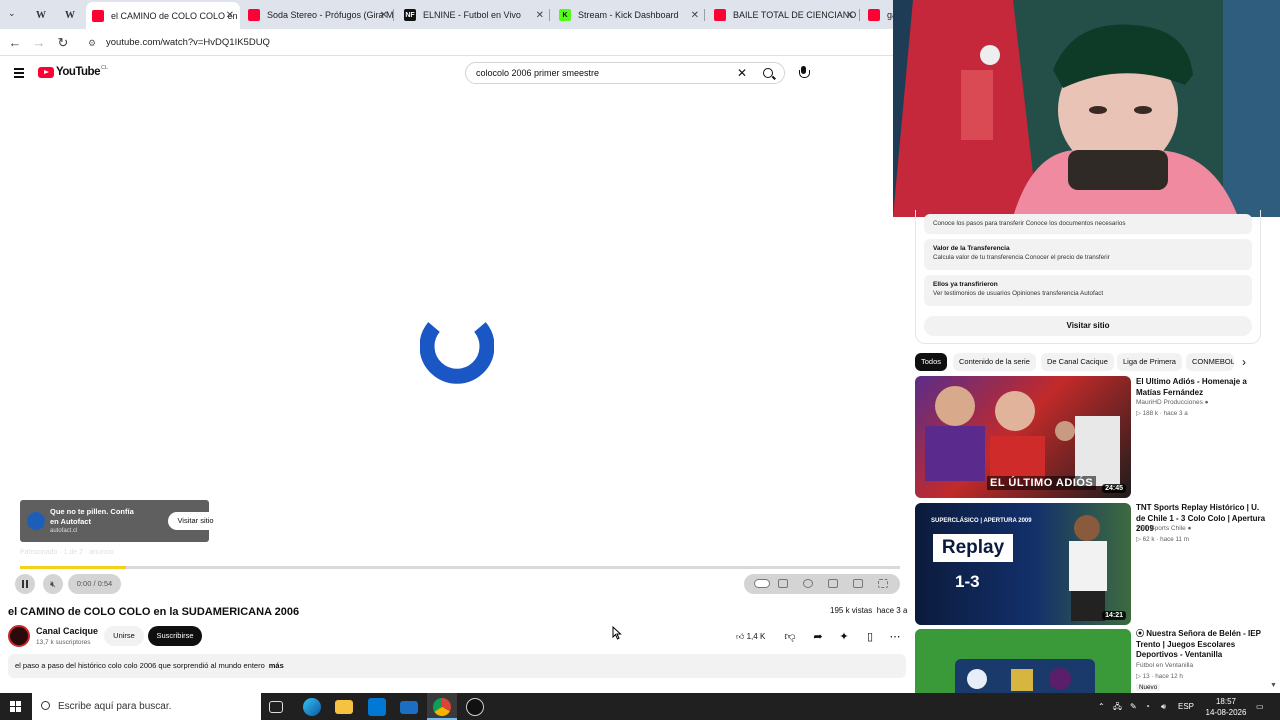 This screenshot has width=1280, height=720. What do you see at coordinates (870, 637) in the screenshot?
I see `save-button: ▯` at bounding box center [870, 637].